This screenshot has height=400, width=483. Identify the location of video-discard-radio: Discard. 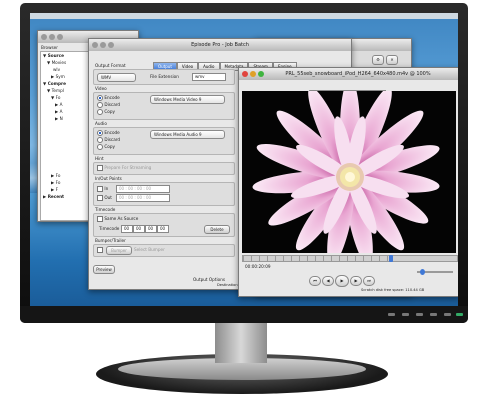
(108, 105).